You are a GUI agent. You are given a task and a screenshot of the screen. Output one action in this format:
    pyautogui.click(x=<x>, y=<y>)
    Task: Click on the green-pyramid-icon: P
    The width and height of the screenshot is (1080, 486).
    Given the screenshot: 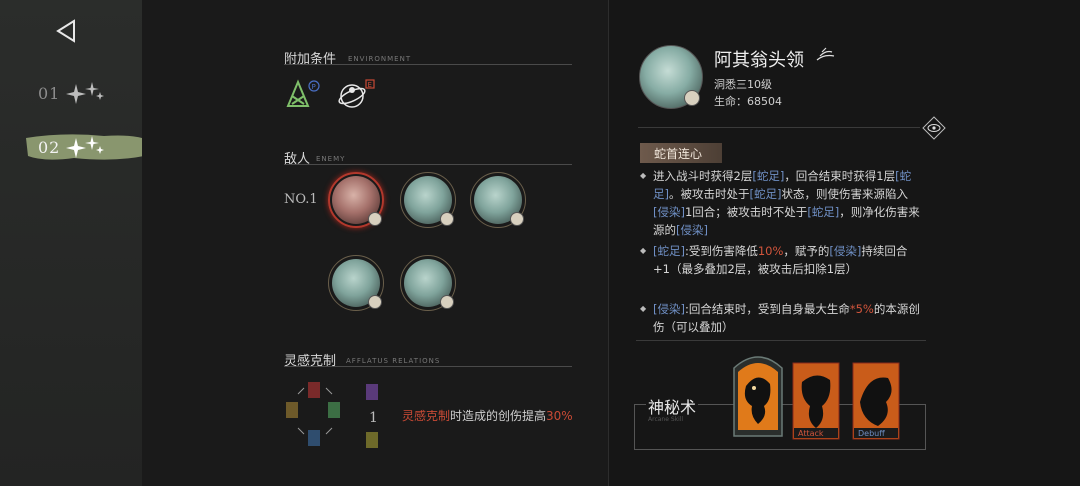 What is the action you would take?
    pyautogui.click(x=302, y=94)
    